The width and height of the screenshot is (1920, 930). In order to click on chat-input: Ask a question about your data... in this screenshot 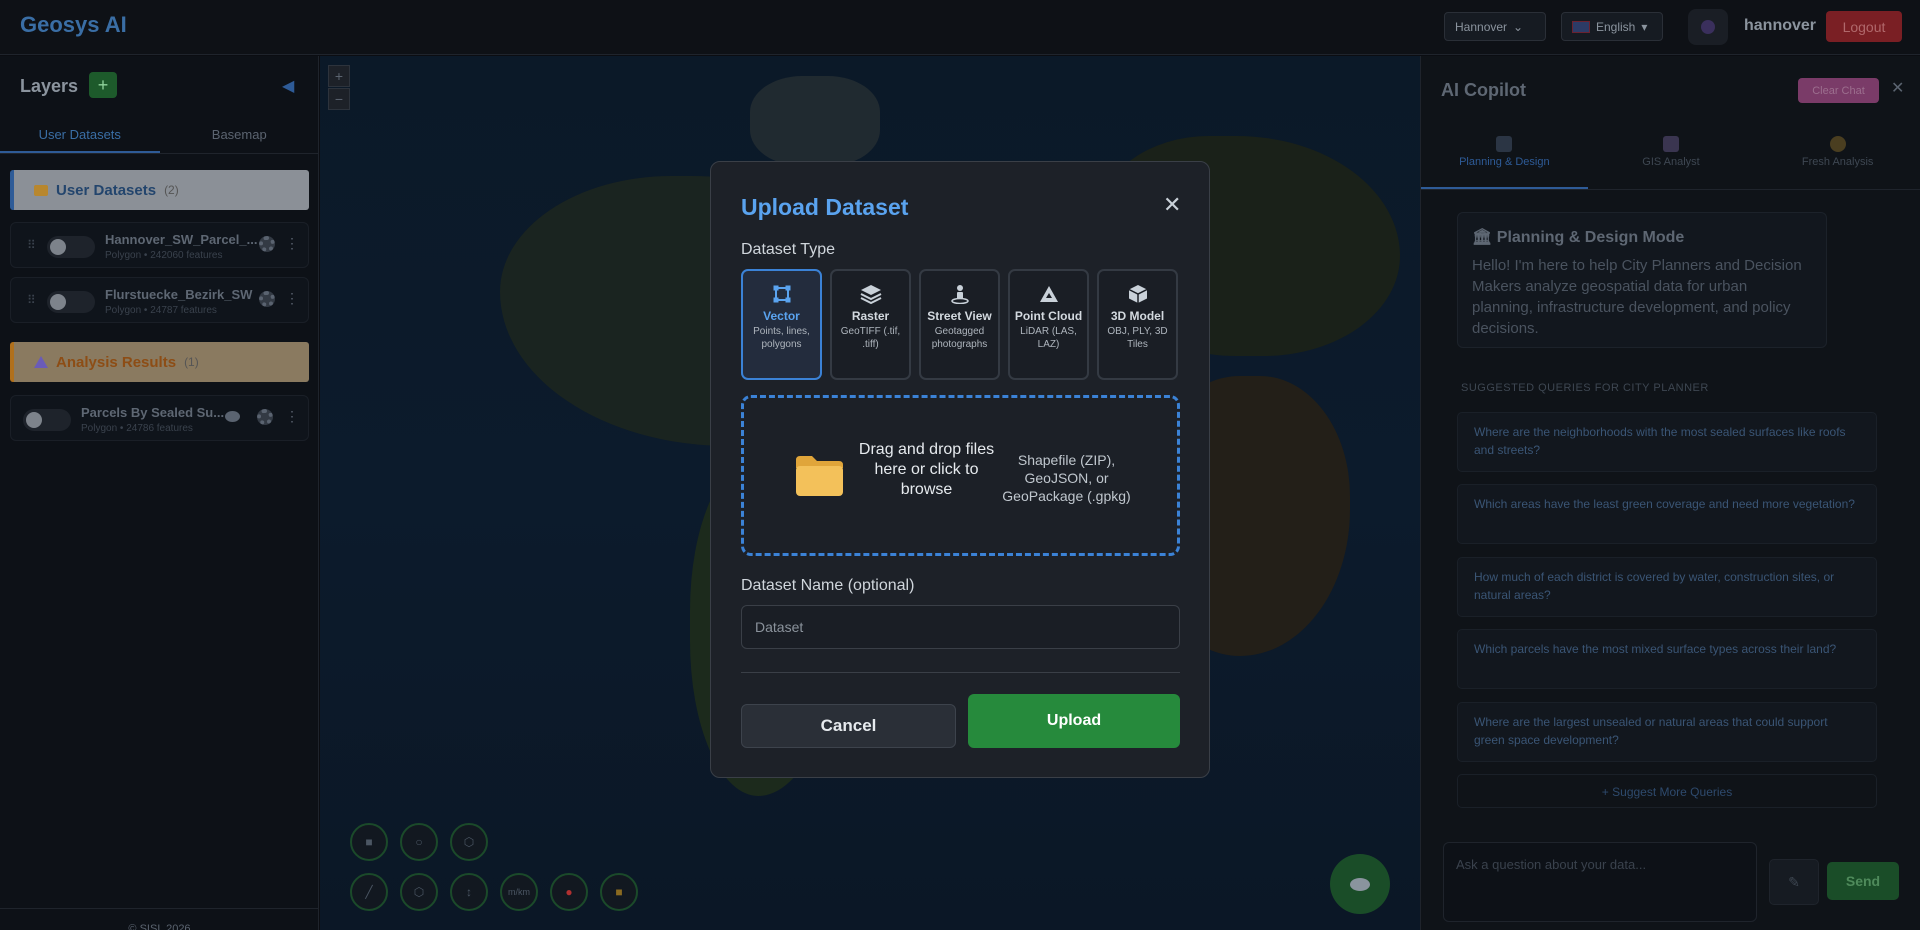, I will do `click(1600, 882)`.